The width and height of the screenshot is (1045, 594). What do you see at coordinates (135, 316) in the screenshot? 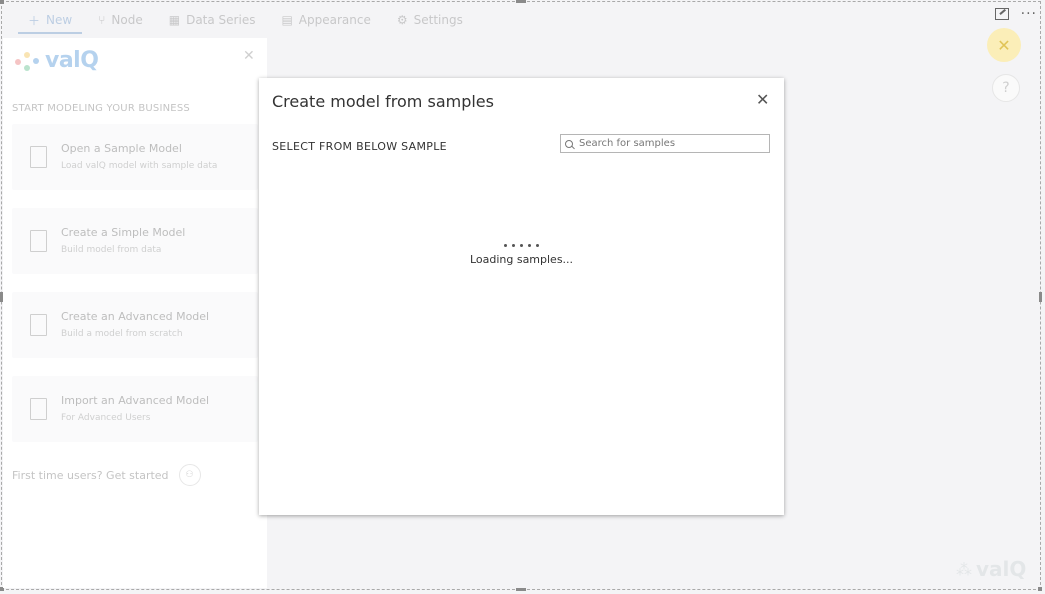
I see `card-title: Create an Advanced Model` at bounding box center [135, 316].